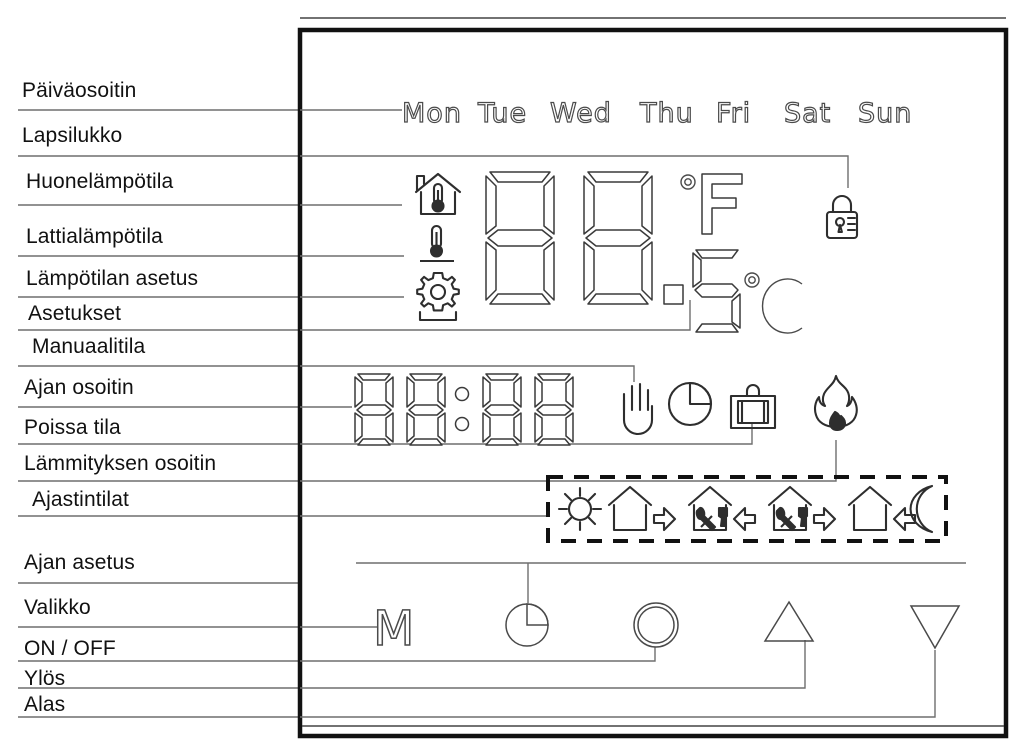 The width and height of the screenshot is (1024, 747). What do you see at coordinates (581, 113) in the screenshot?
I see `weekday-wed: Wed` at bounding box center [581, 113].